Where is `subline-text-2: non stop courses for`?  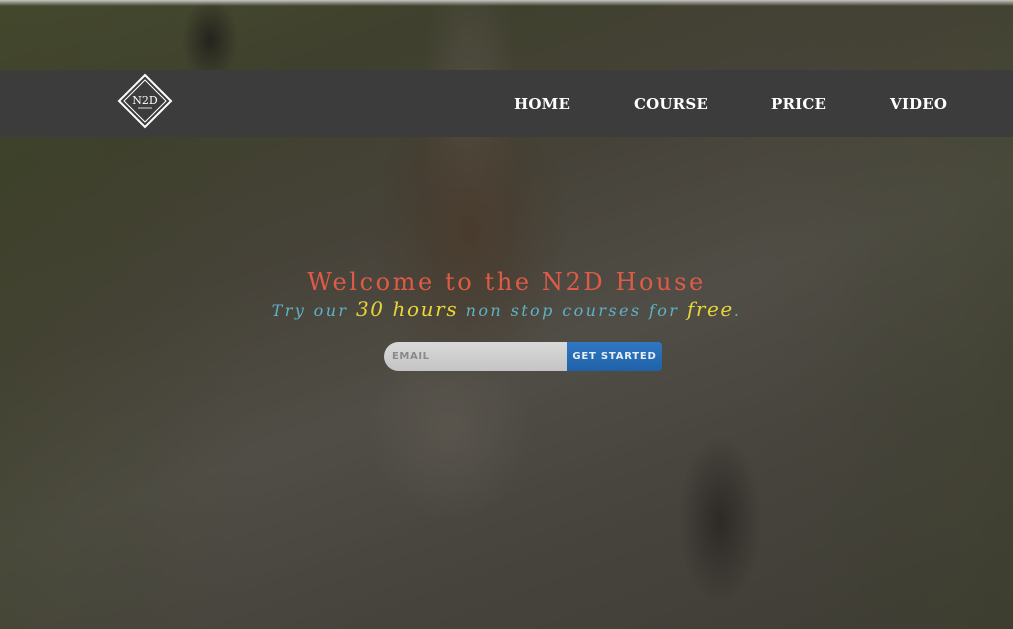 subline-text-2: non stop courses for is located at coordinates (572, 310).